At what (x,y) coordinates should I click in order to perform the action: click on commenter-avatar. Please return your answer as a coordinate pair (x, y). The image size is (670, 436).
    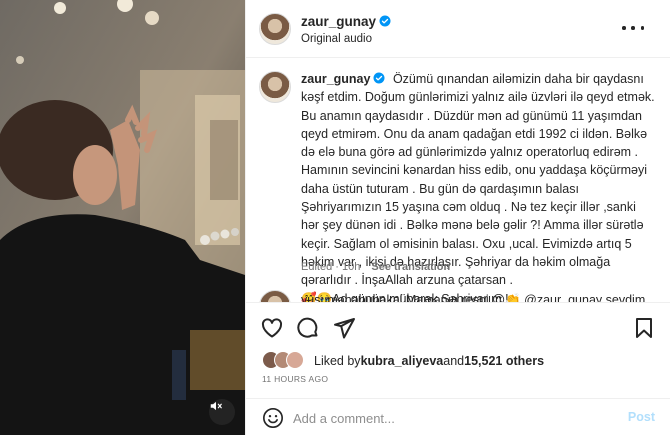
    Looking at the image, I should click on (275, 296).